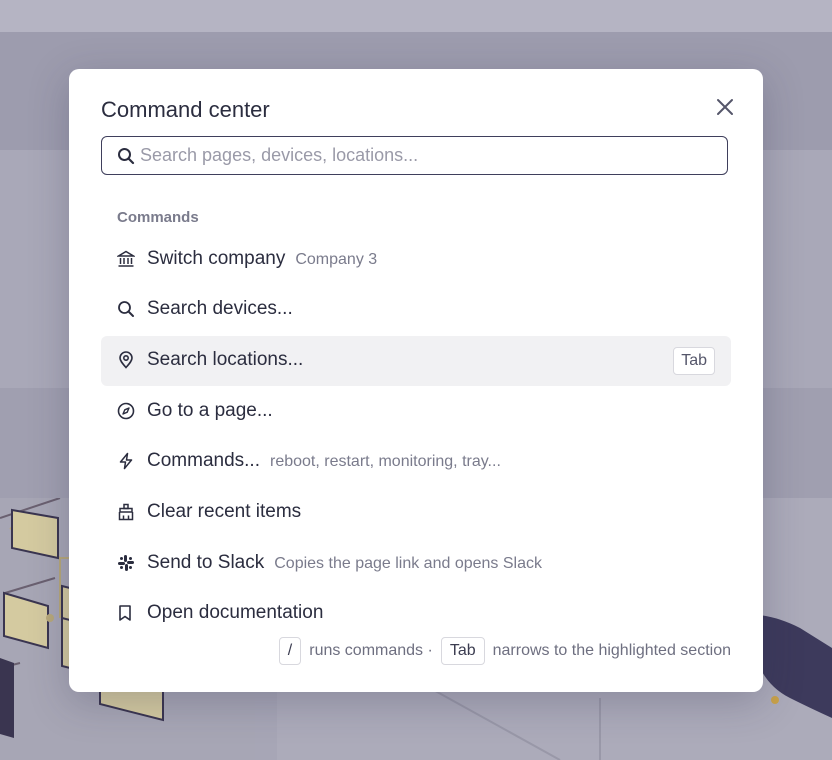 This screenshot has height=760, width=832. Describe the element at coordinates (611, 650) in the screenshot. I see `hint-text: narrows to the highlighted section` at that location.